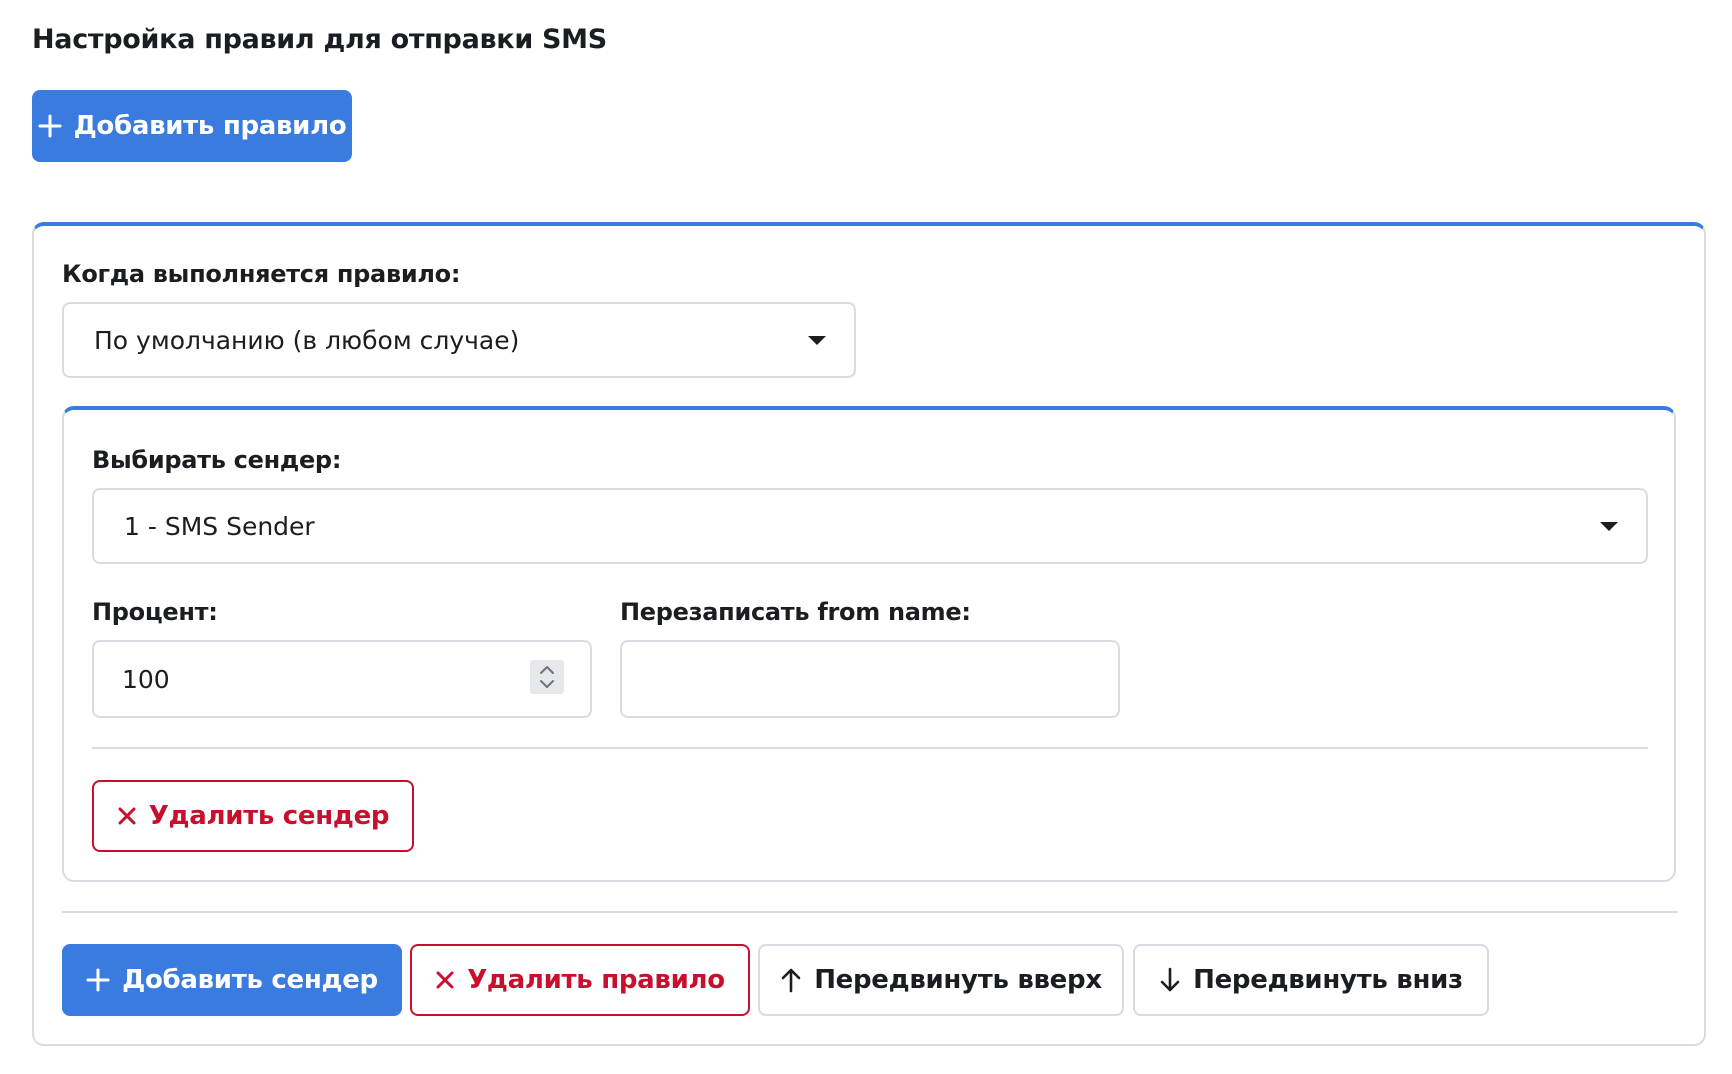  Describe the element at coordinates (1328, 980) in the screenshot. I see `move-down-label: Передвинуть вниз` at that location.